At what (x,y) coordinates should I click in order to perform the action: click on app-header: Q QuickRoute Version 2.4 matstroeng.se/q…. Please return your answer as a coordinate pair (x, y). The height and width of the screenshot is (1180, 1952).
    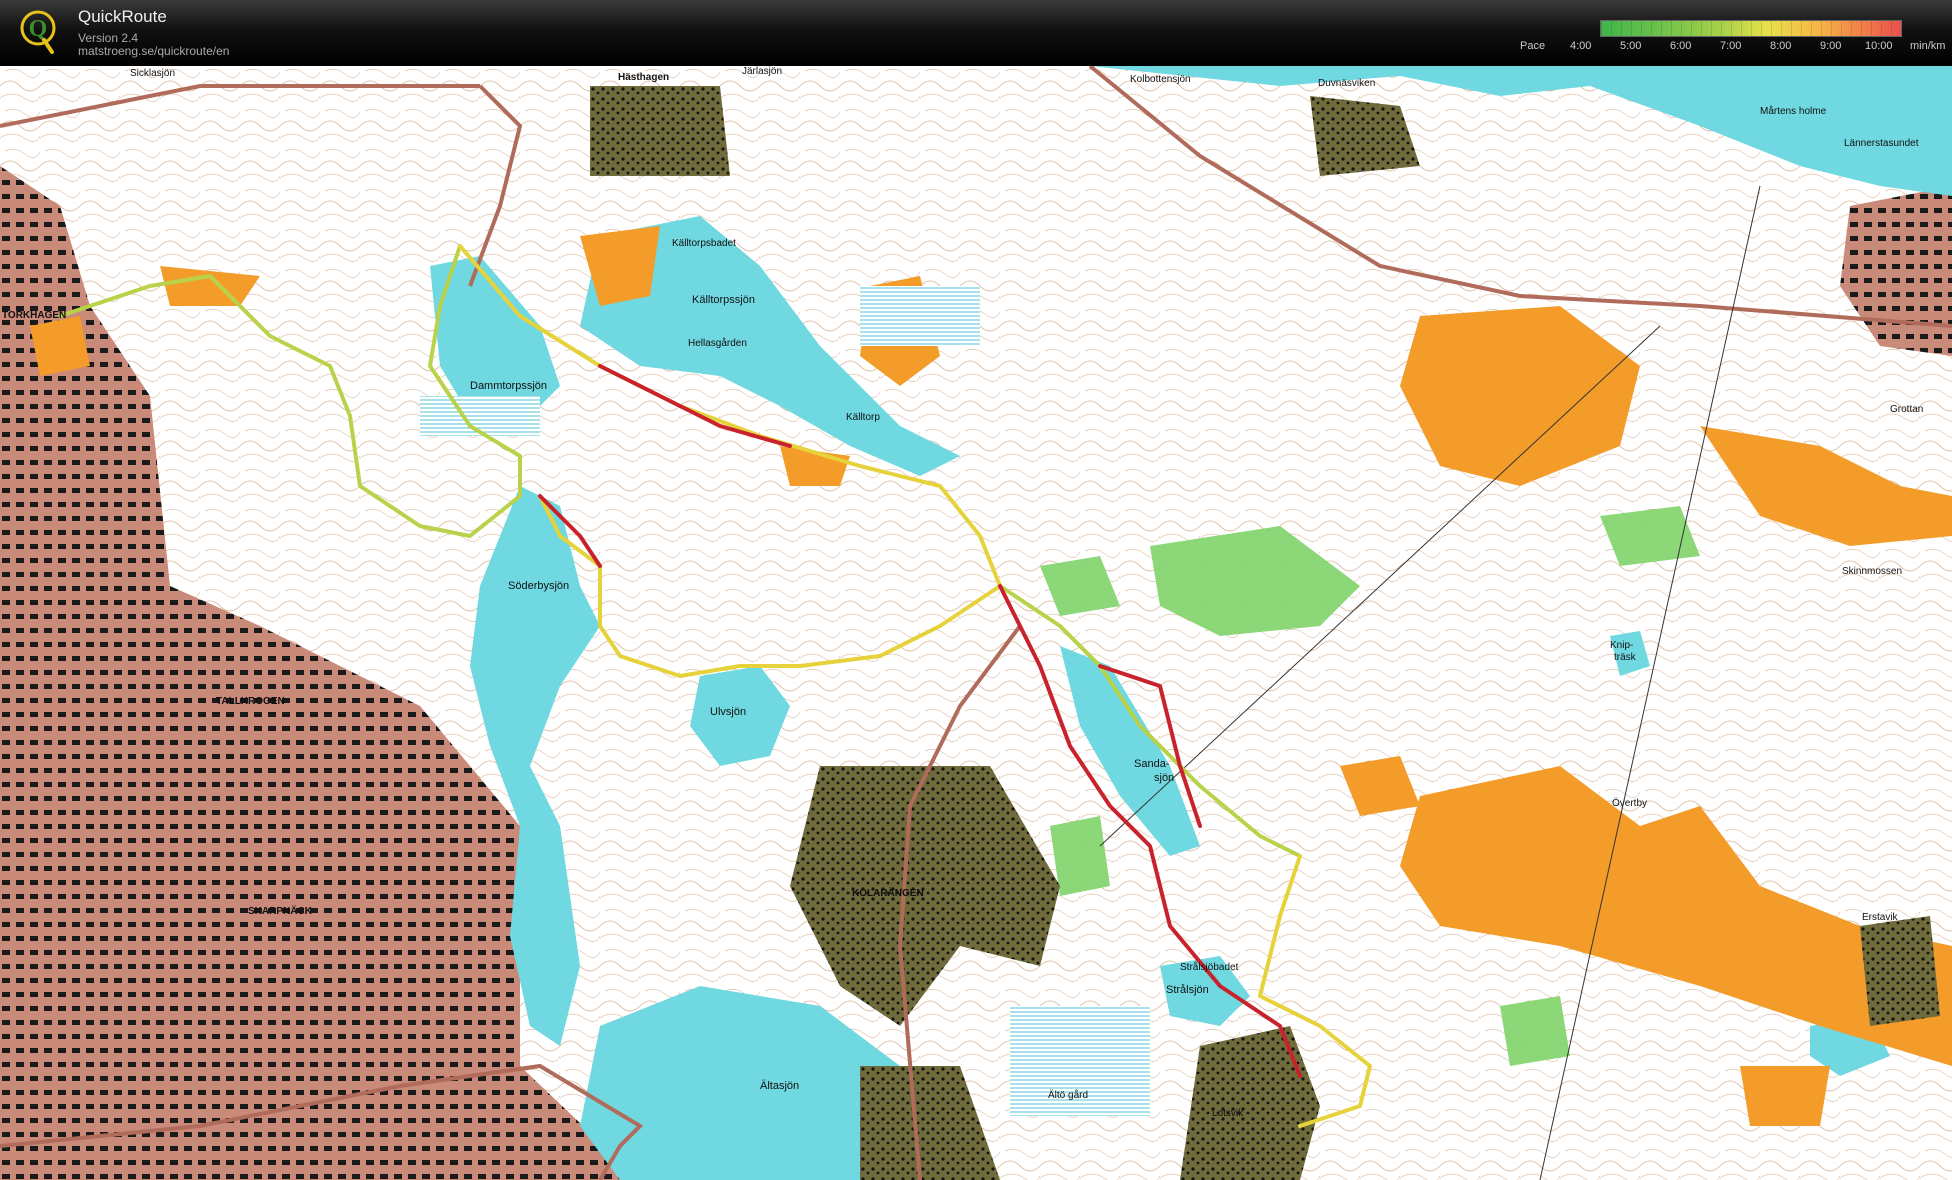
    Looking at the image, I should click on (976, 33).